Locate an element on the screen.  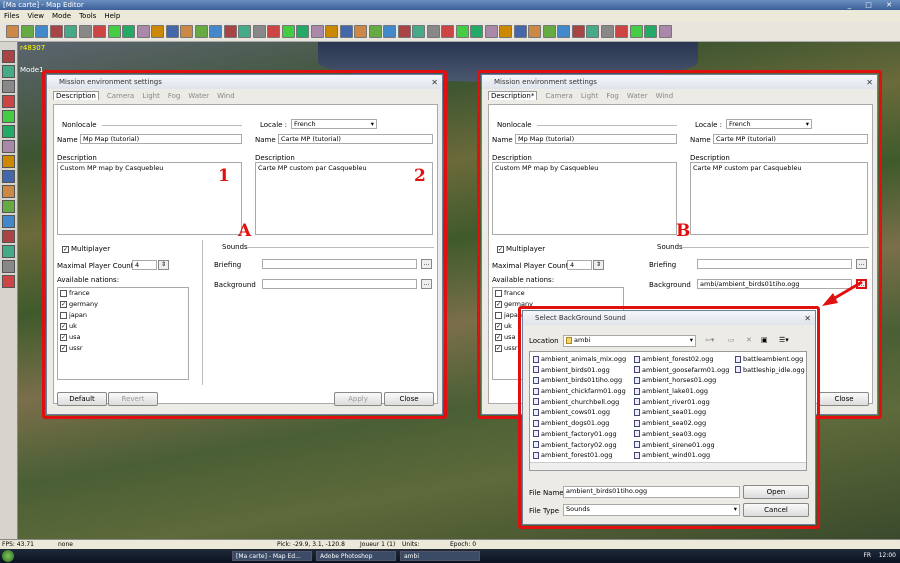
open-button: Open is located at coordinates (776, 492).